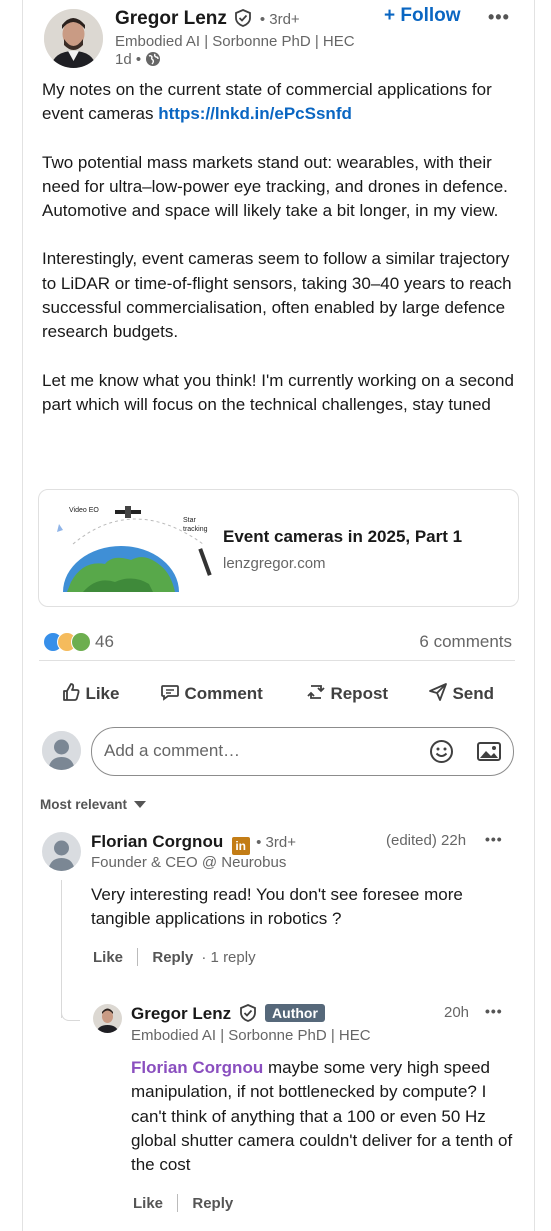 The width and height of the screenshot is (551, 1231). I want to click on thumb-label-tracking: tracking, so click(195, 529).